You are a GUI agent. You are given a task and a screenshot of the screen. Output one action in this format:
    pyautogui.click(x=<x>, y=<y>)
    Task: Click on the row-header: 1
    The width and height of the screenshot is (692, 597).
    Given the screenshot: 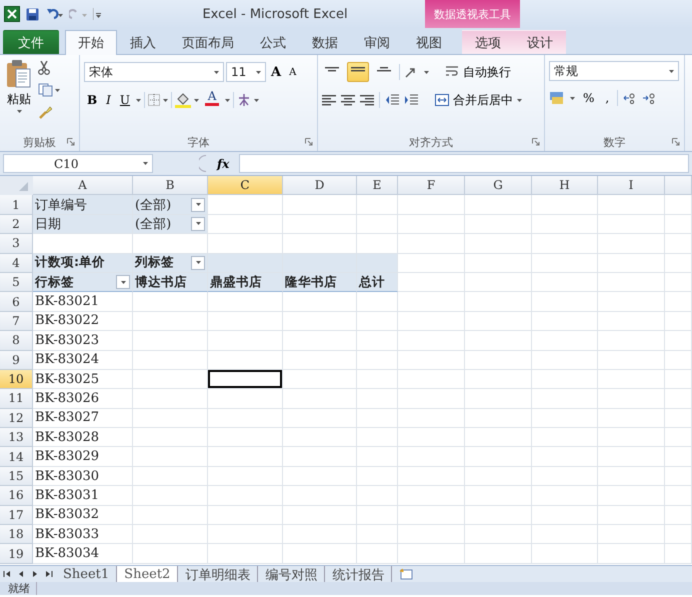 What is the action you would take?
    pyautogui.click(x=16, y=205)
    